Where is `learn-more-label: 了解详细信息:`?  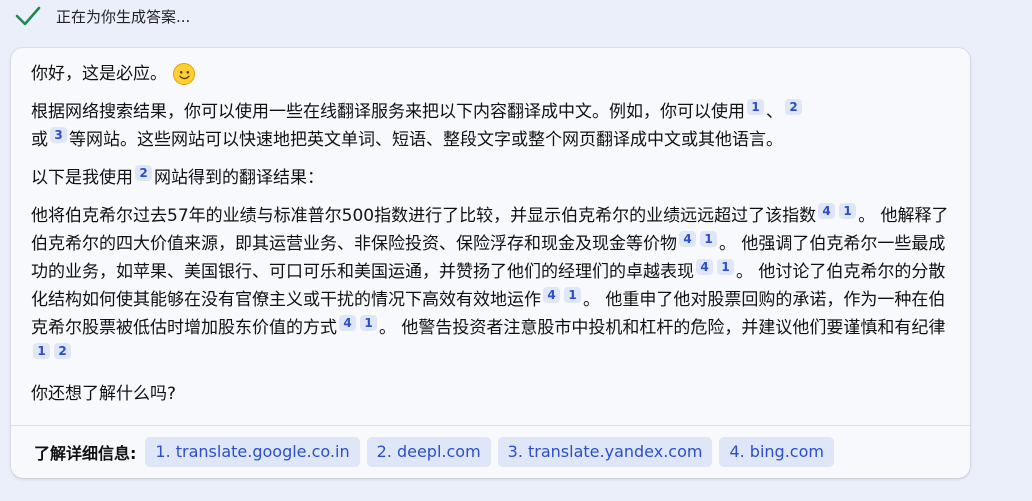
learn-more-label: 了解详细信息: is located at coordinates (85, 453).